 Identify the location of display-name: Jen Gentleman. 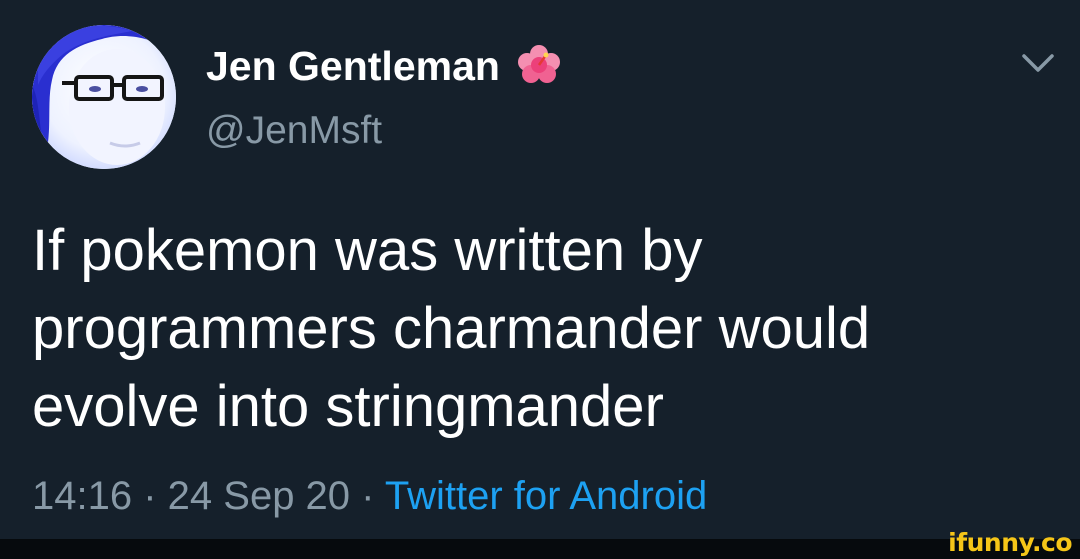
(384, 66).